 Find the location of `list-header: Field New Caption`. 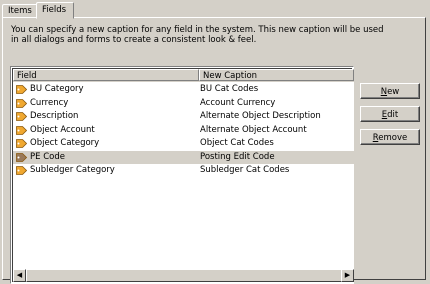

list-header: Field New Caption is located at coordinates (183, 75).